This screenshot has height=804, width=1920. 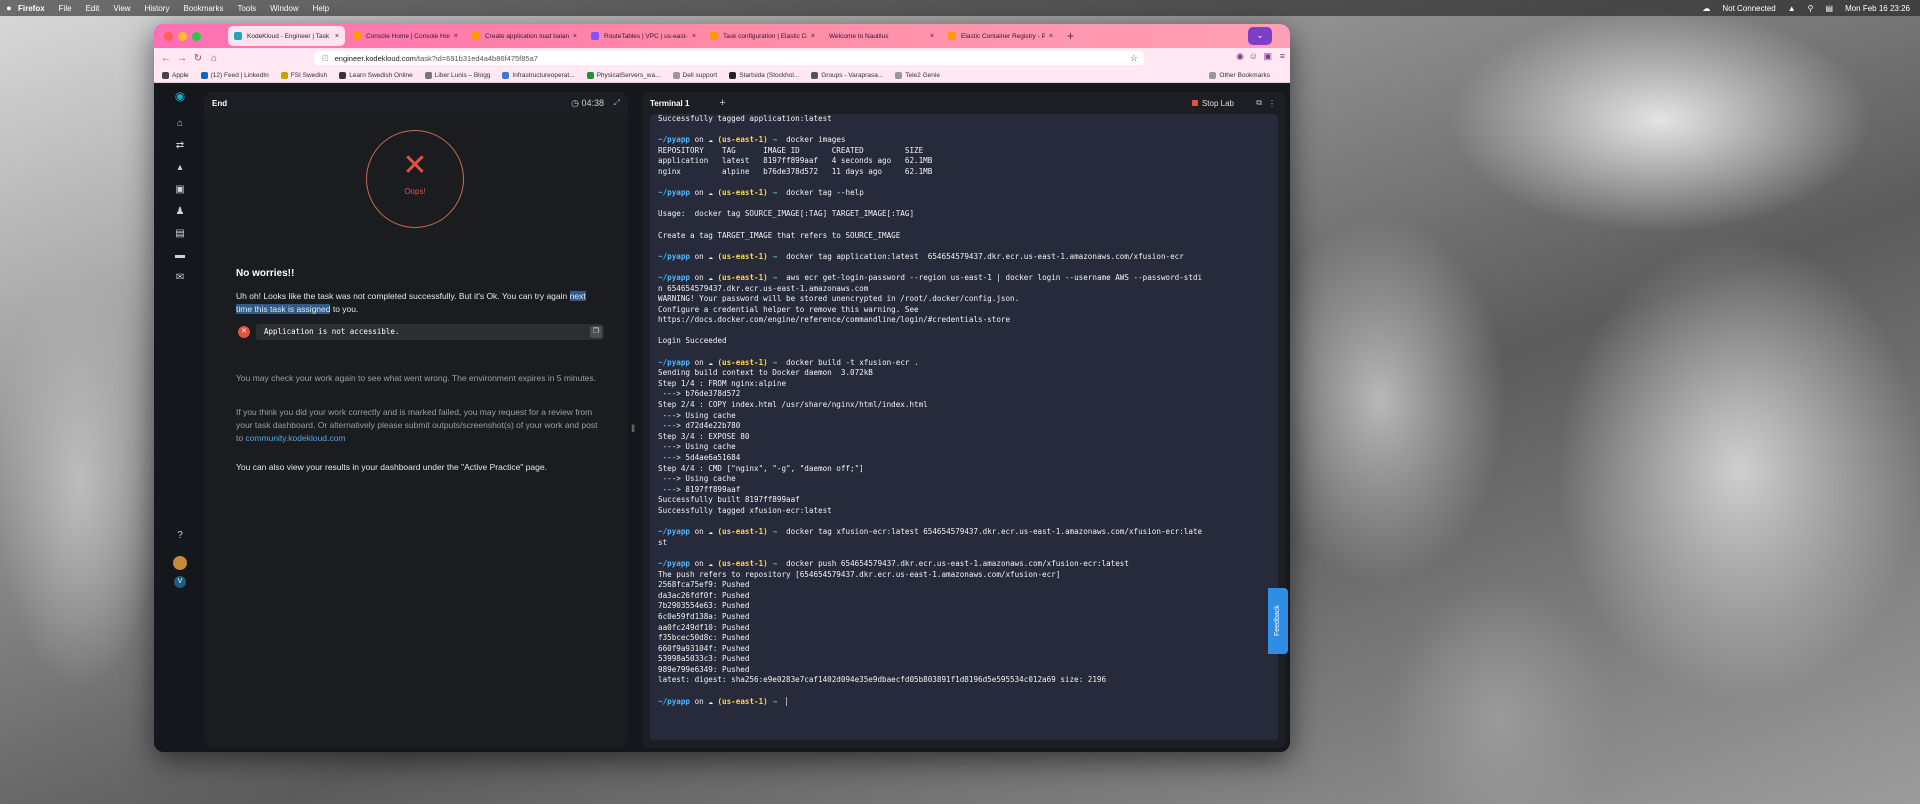 I want to click on timer: ◷ 04:38, so click(x=587, y=103).